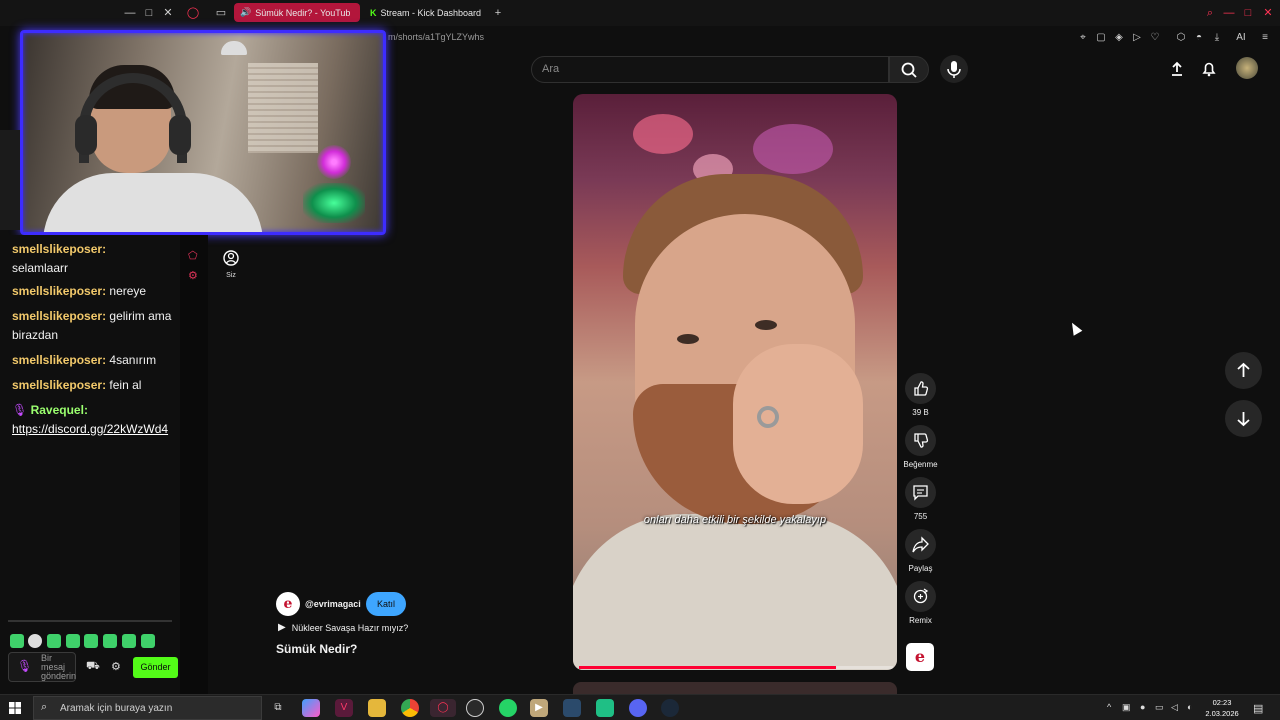 This screenshot has width=1280, height=720. I want to click on play-icon: ▷, so click(1137, 37).